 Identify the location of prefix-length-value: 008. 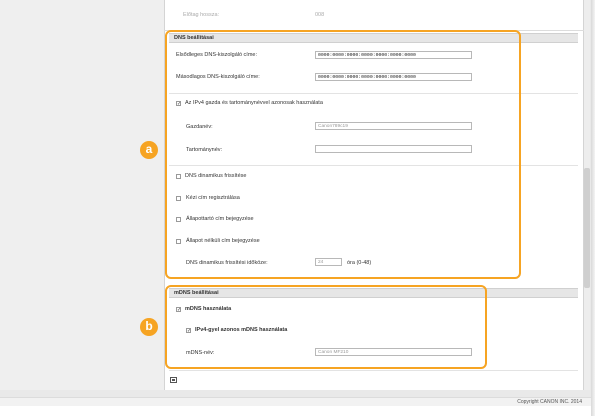
(320, 15).